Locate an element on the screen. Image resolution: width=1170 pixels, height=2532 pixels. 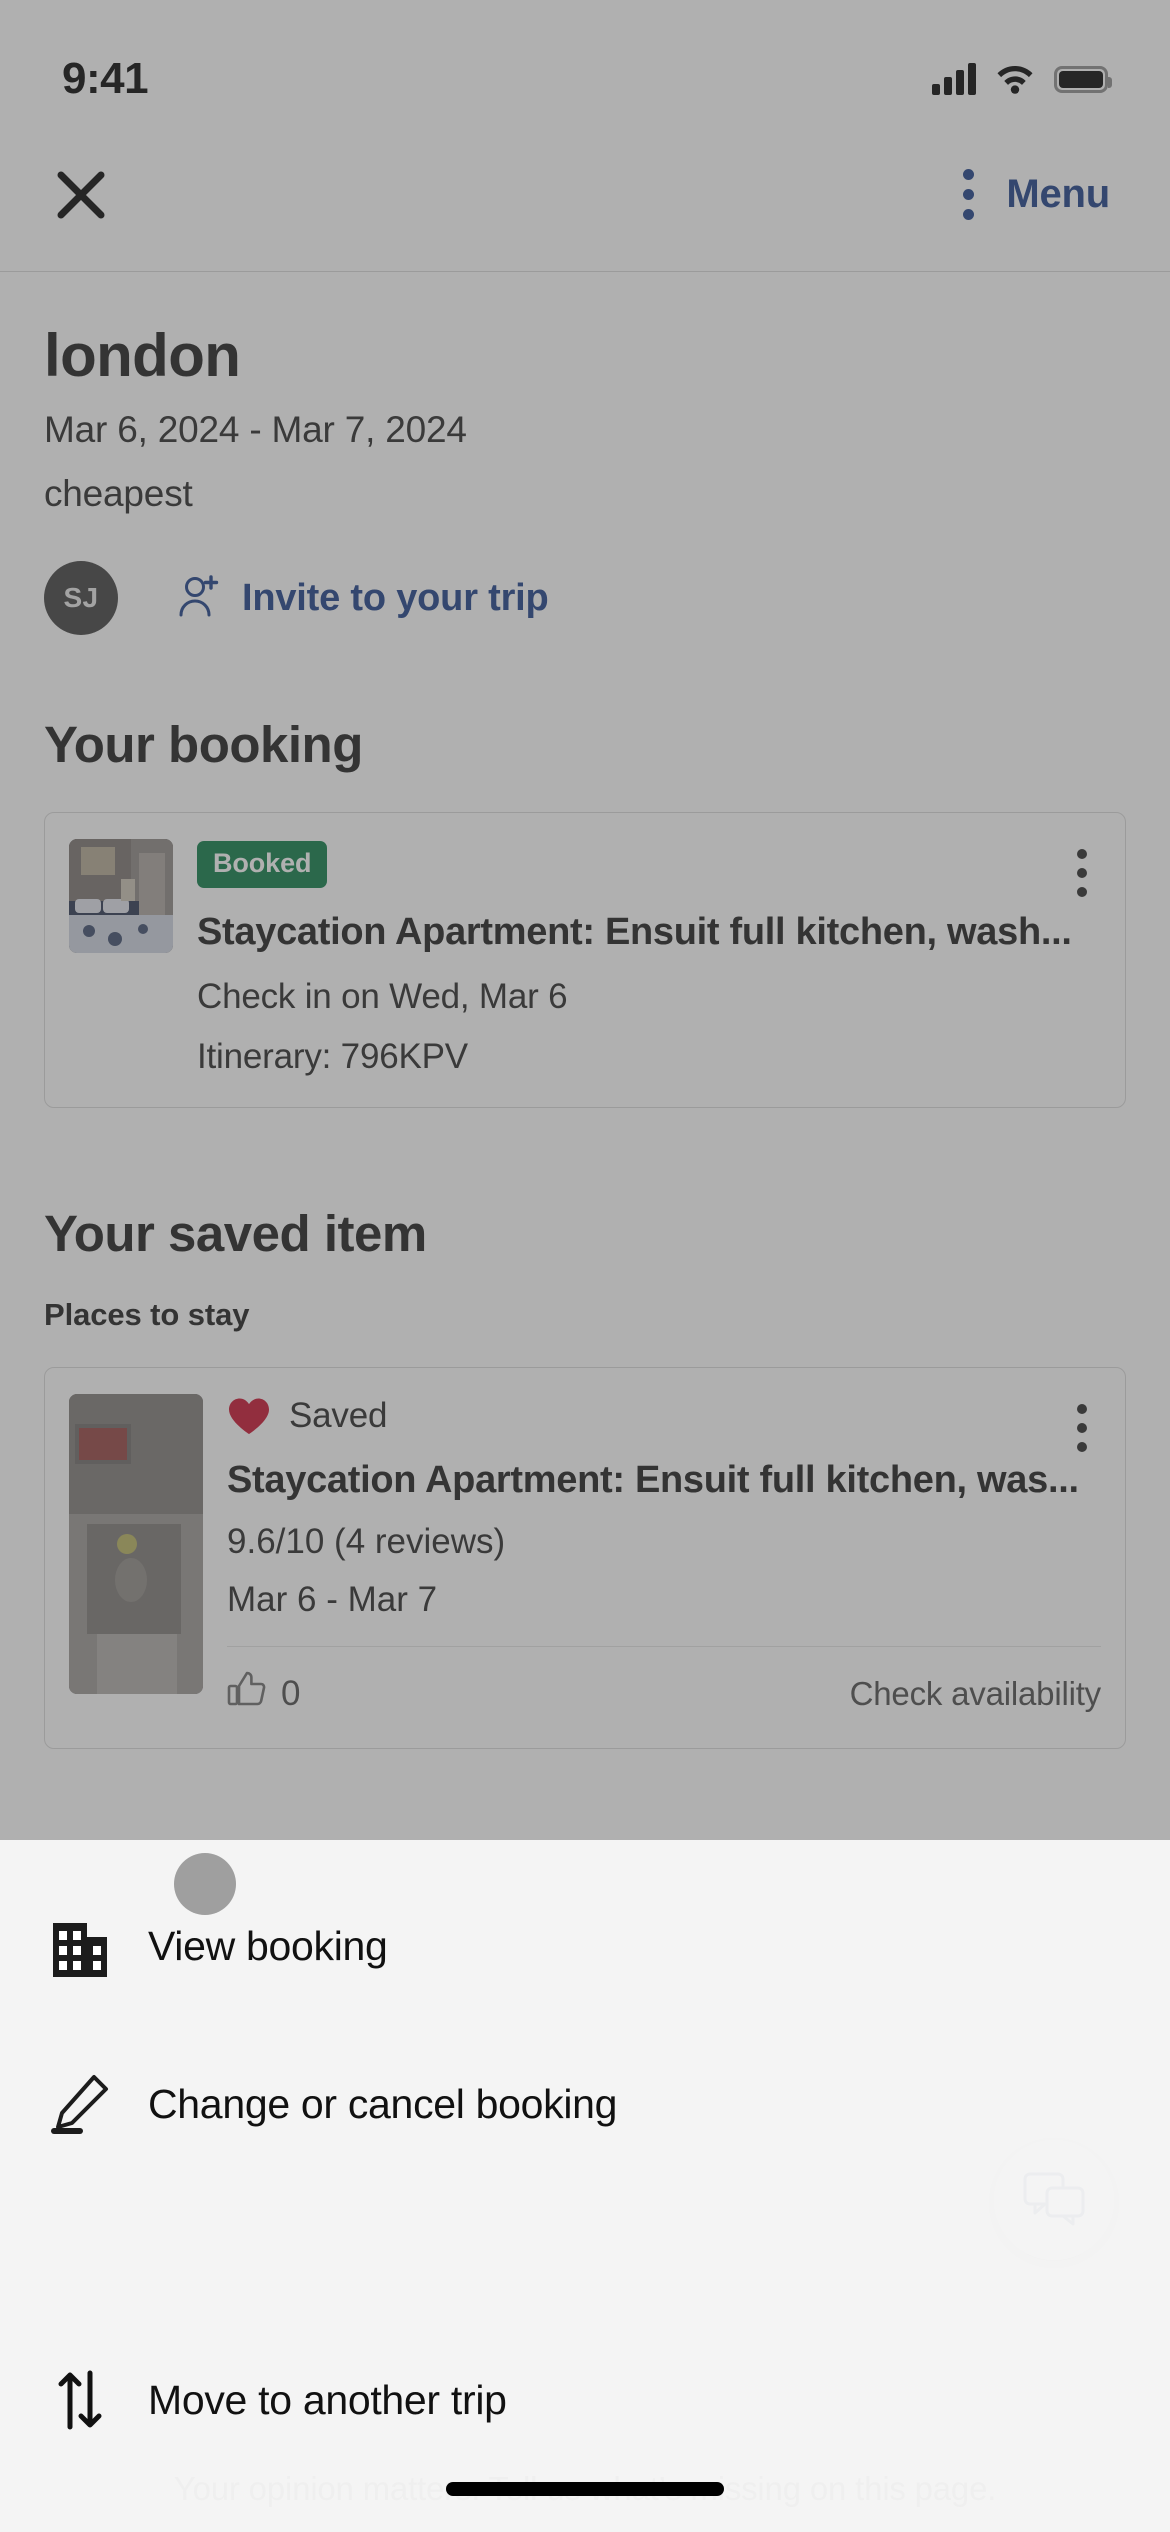
sheet-item-label: Change or cancel booking is located at coordinates (383, 2103).